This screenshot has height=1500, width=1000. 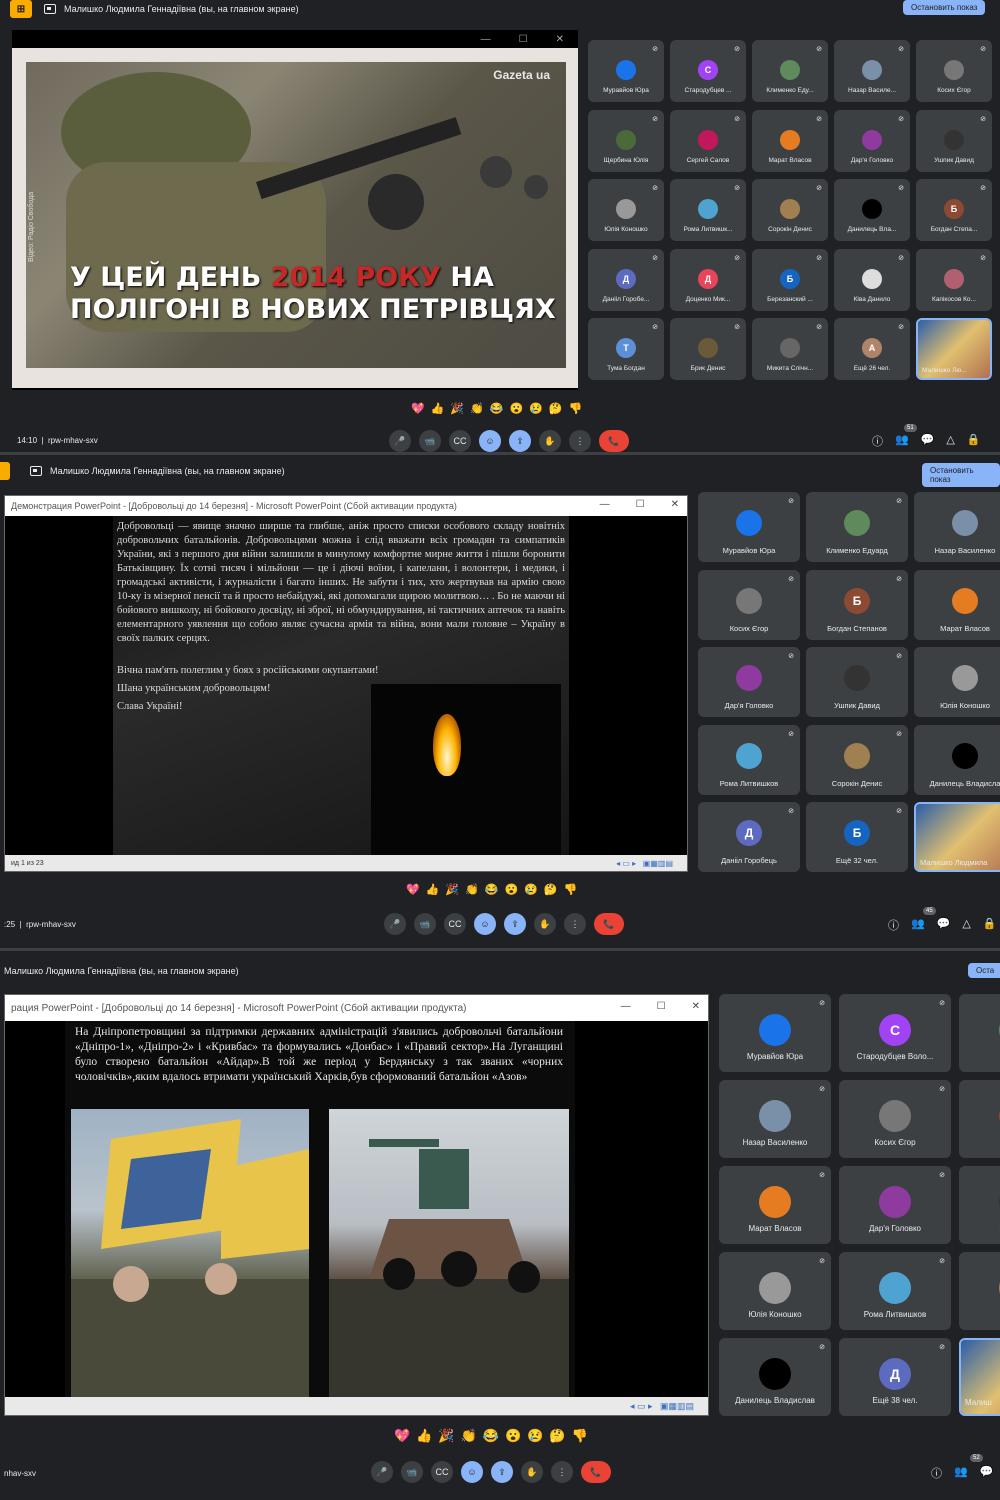 I want to click on participant-tile: ⊘ Клименко Едуард, so click(x=857, y=527).